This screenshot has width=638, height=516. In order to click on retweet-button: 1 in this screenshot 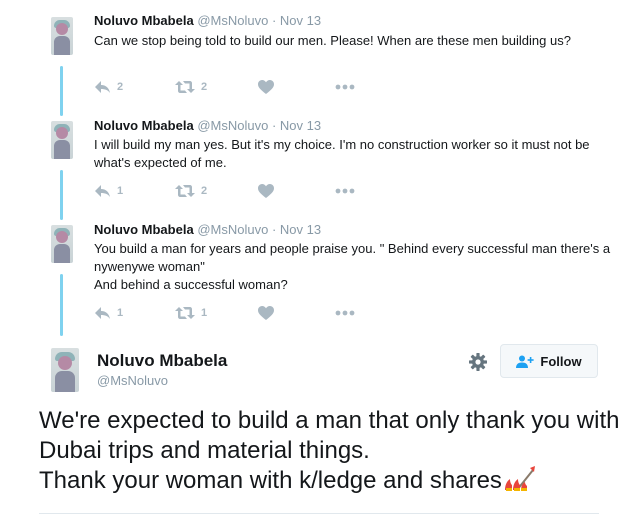, I will do `click(191, 313)`.